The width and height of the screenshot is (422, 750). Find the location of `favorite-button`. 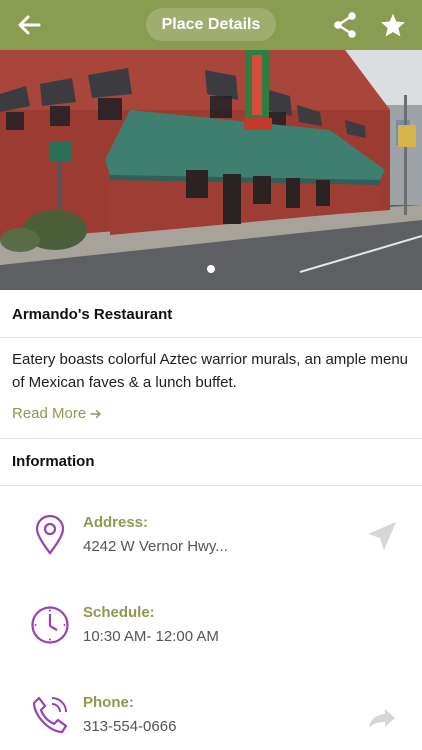

favorite-button is located at coordinates (393, 25).